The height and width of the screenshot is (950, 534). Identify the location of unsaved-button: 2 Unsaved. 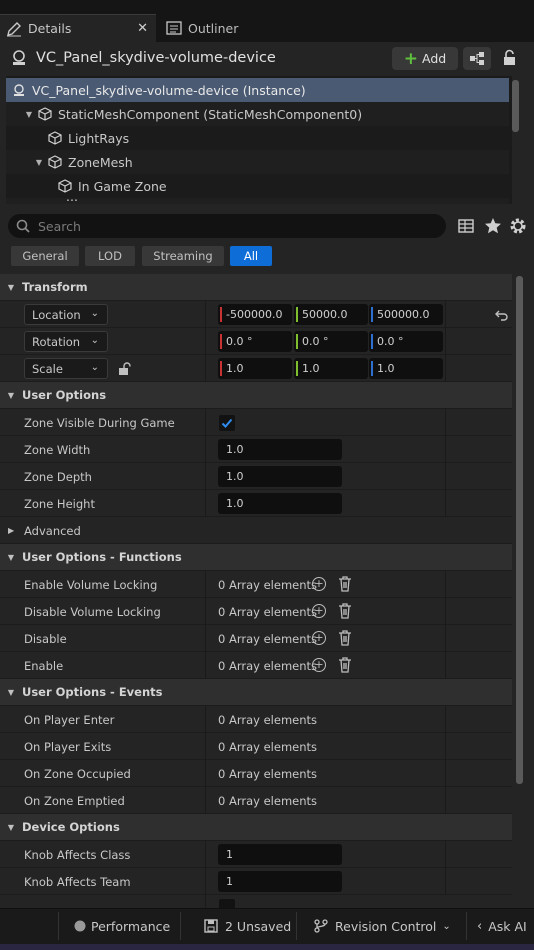
(247, 926).